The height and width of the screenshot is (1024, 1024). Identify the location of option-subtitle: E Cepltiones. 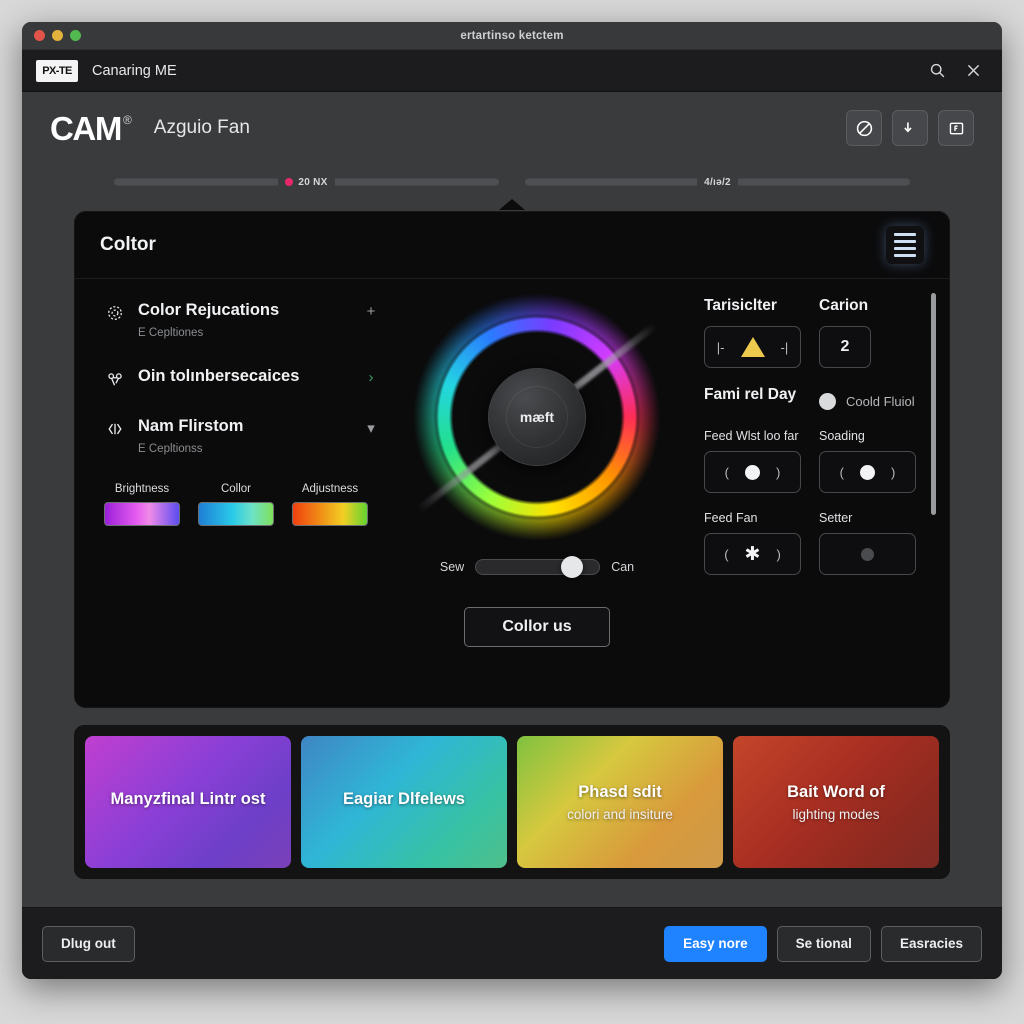
(171, 332).